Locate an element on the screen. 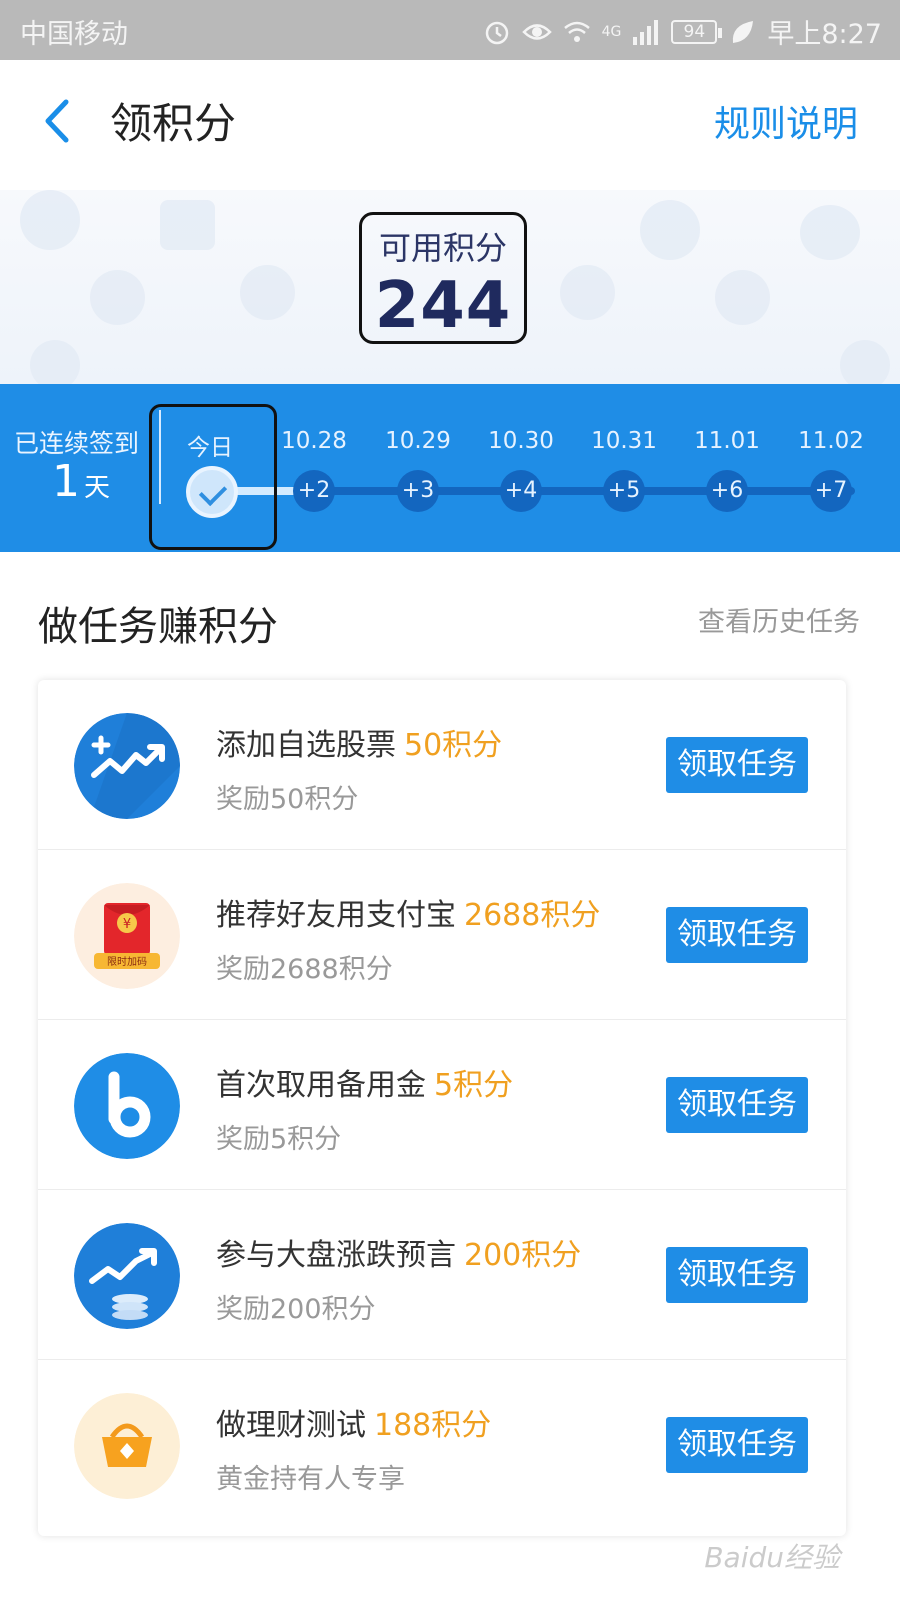  day-reward: +4 is located at coordinates (521, 491).